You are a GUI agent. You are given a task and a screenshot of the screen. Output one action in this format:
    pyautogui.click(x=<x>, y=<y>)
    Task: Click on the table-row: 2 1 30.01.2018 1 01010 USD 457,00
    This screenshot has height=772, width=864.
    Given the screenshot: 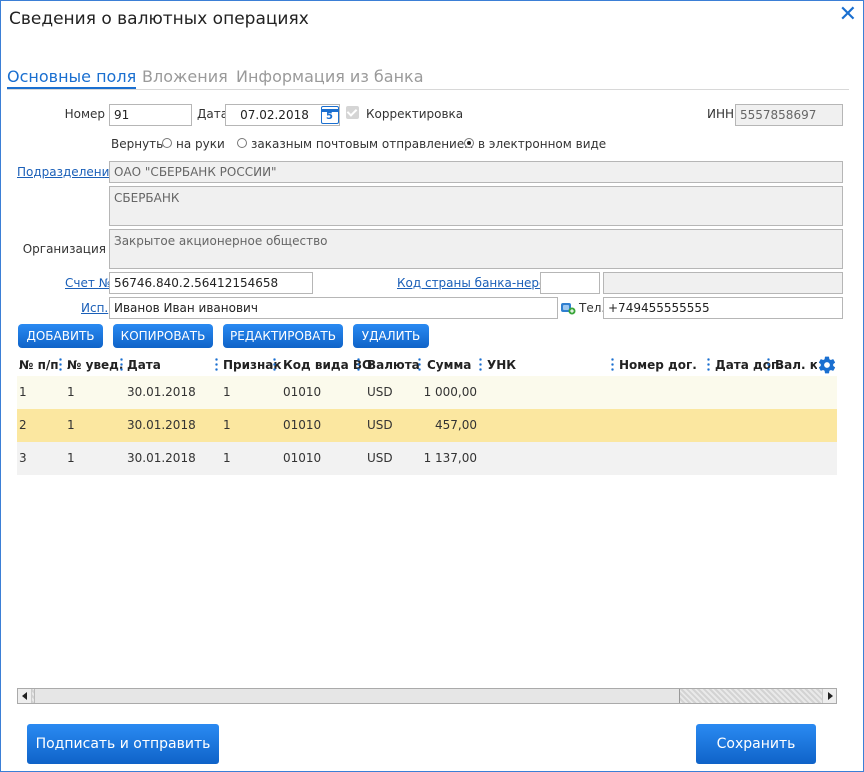 What is the action you would take?
    pyautogui.click(x=427, y=425)
    